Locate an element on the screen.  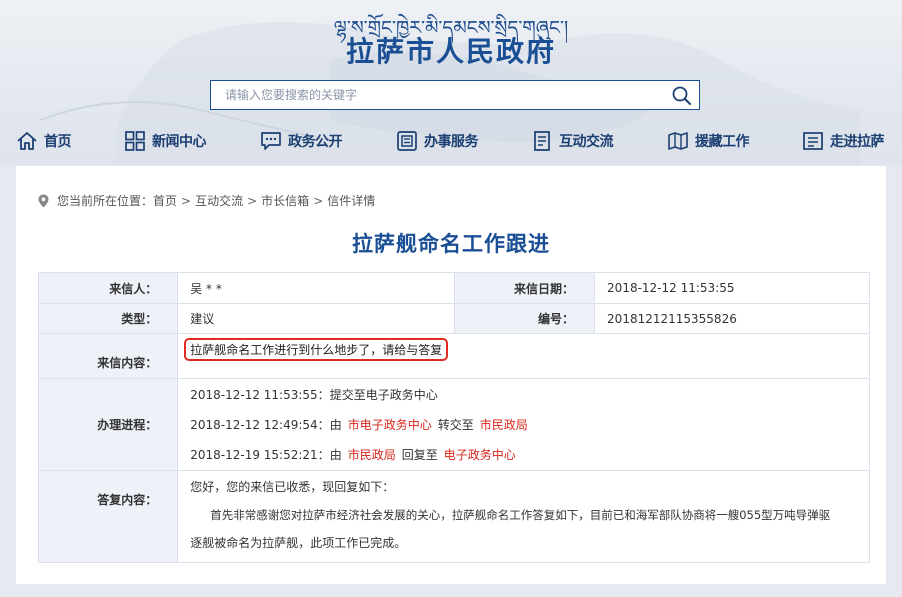
breadcrumb-current: 信件详情 is located at coordinates (351, 201).